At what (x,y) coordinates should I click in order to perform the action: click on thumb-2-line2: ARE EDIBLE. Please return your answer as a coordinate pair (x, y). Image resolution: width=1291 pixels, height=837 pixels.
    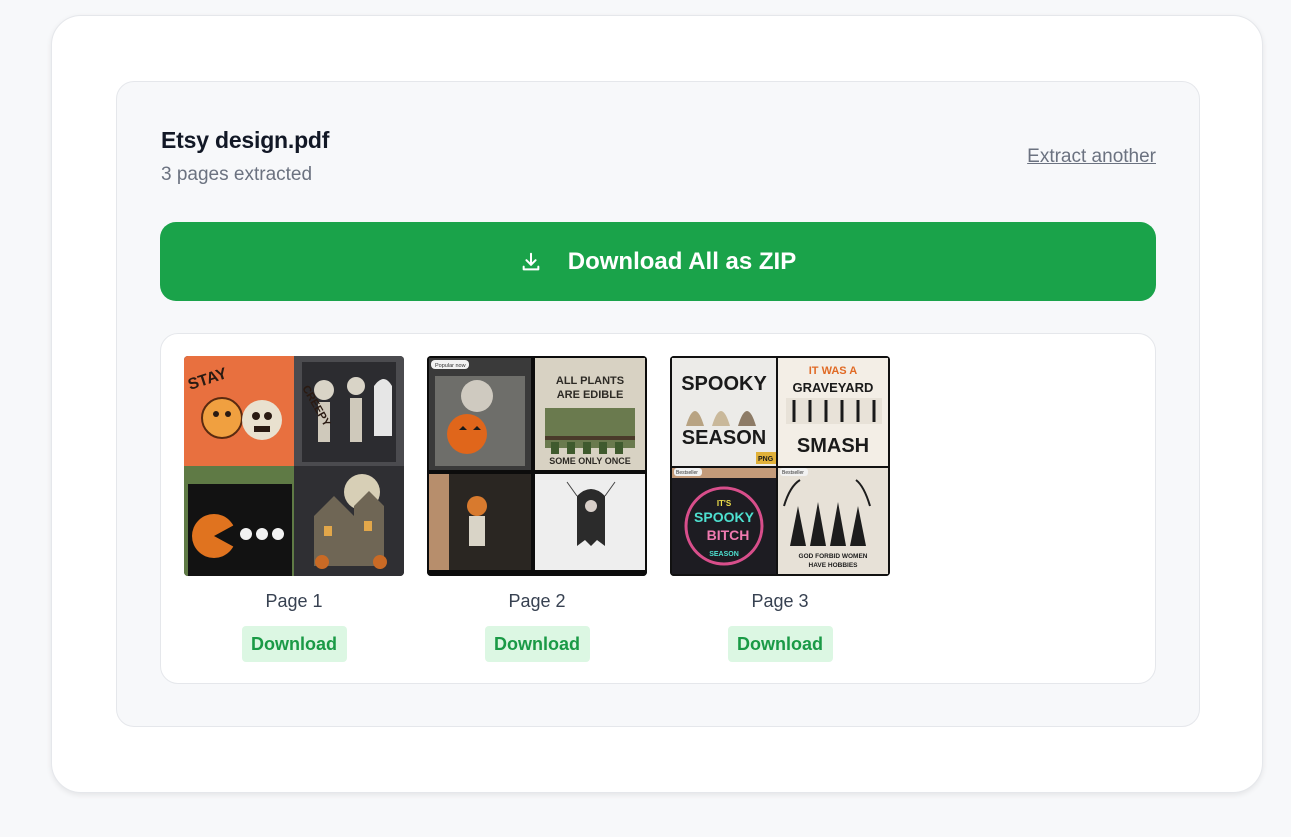
    Looking at the image, I should click on (590, 395).